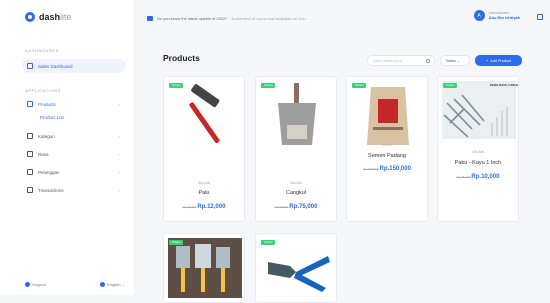 This screenshot has height=303, width=550. Describe the element at coordinates (27, 284) in the screenshot. I see `support-icon` at that location.